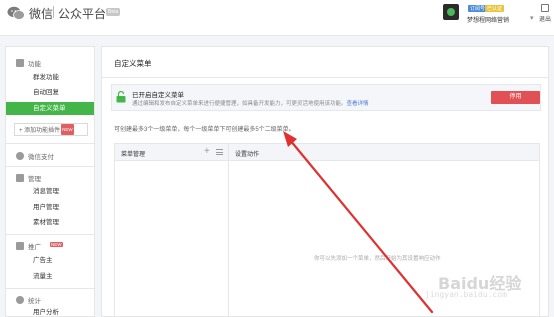 This screenshot has width=554, height=317. I want to click on sidebar-section-function: 功能, so click(28, 63).